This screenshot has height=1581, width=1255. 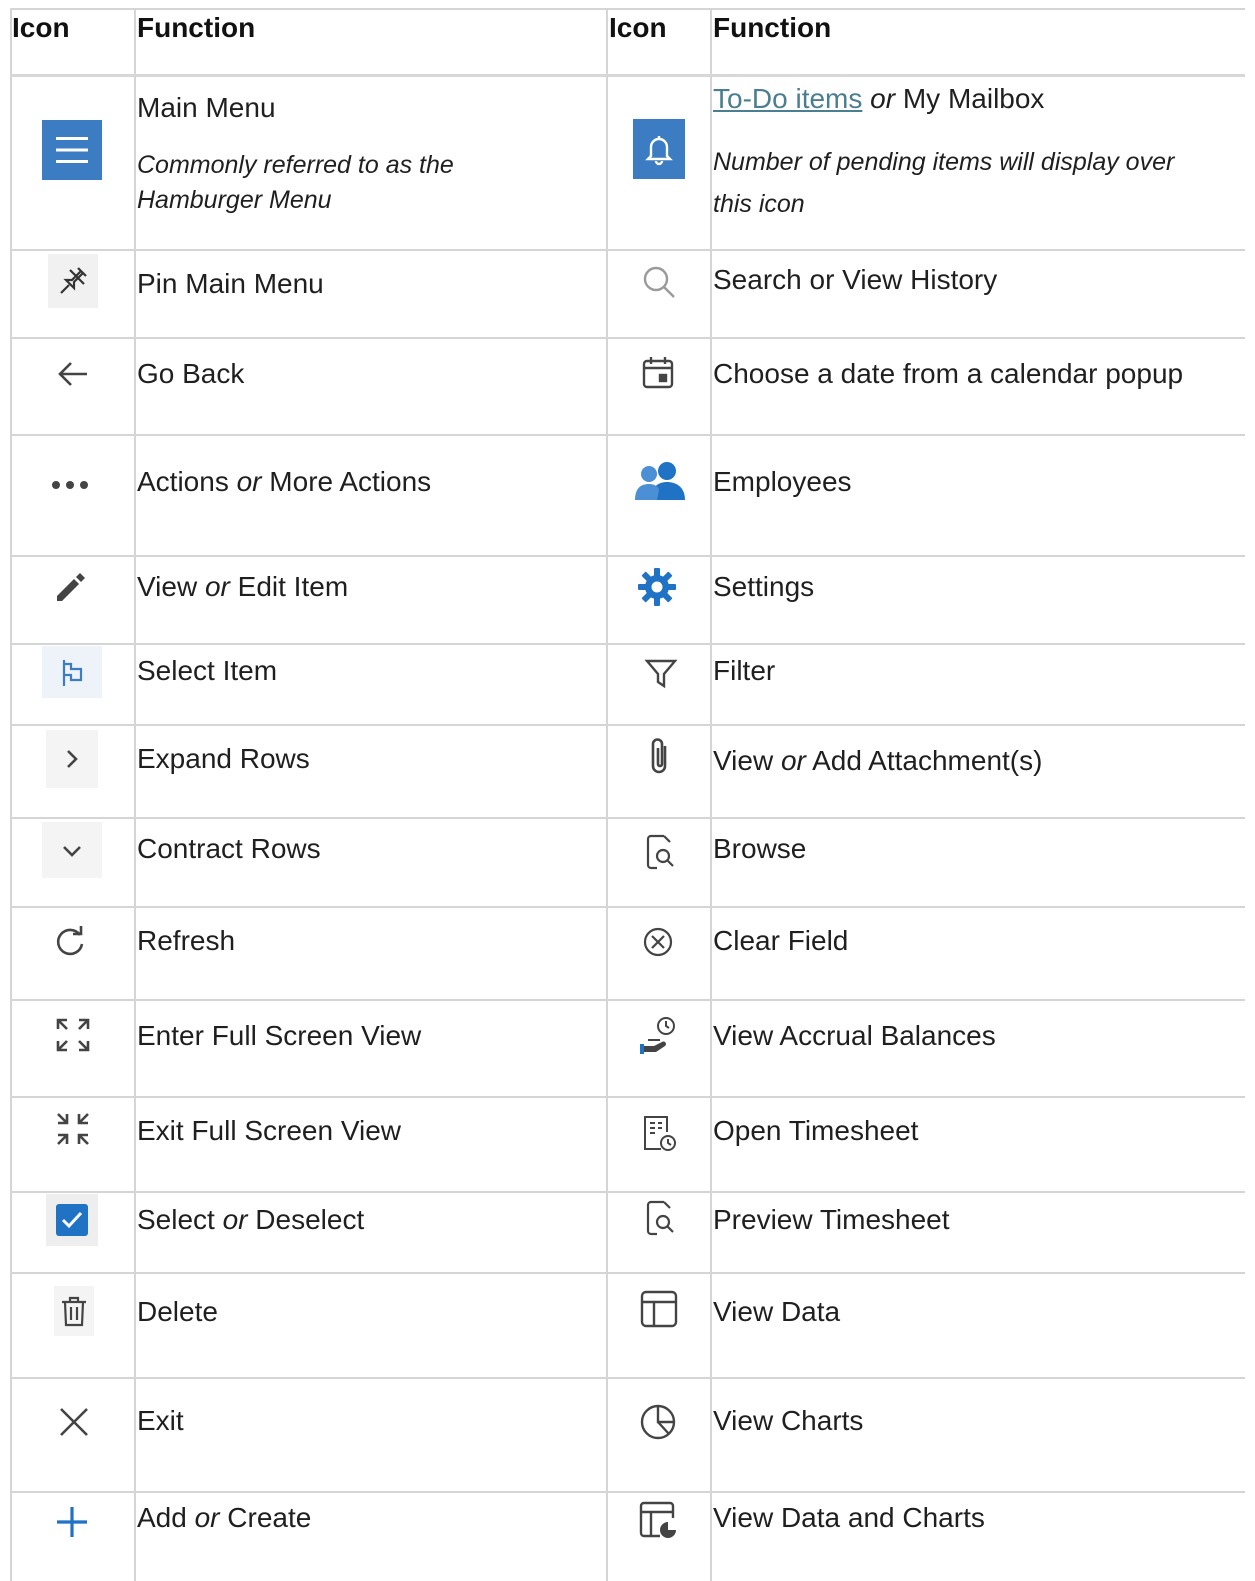 What do you see at coordinates (41, 27) in the screenshot?
I see `header-icon-left: Icon` at bounding box center [41, 27].